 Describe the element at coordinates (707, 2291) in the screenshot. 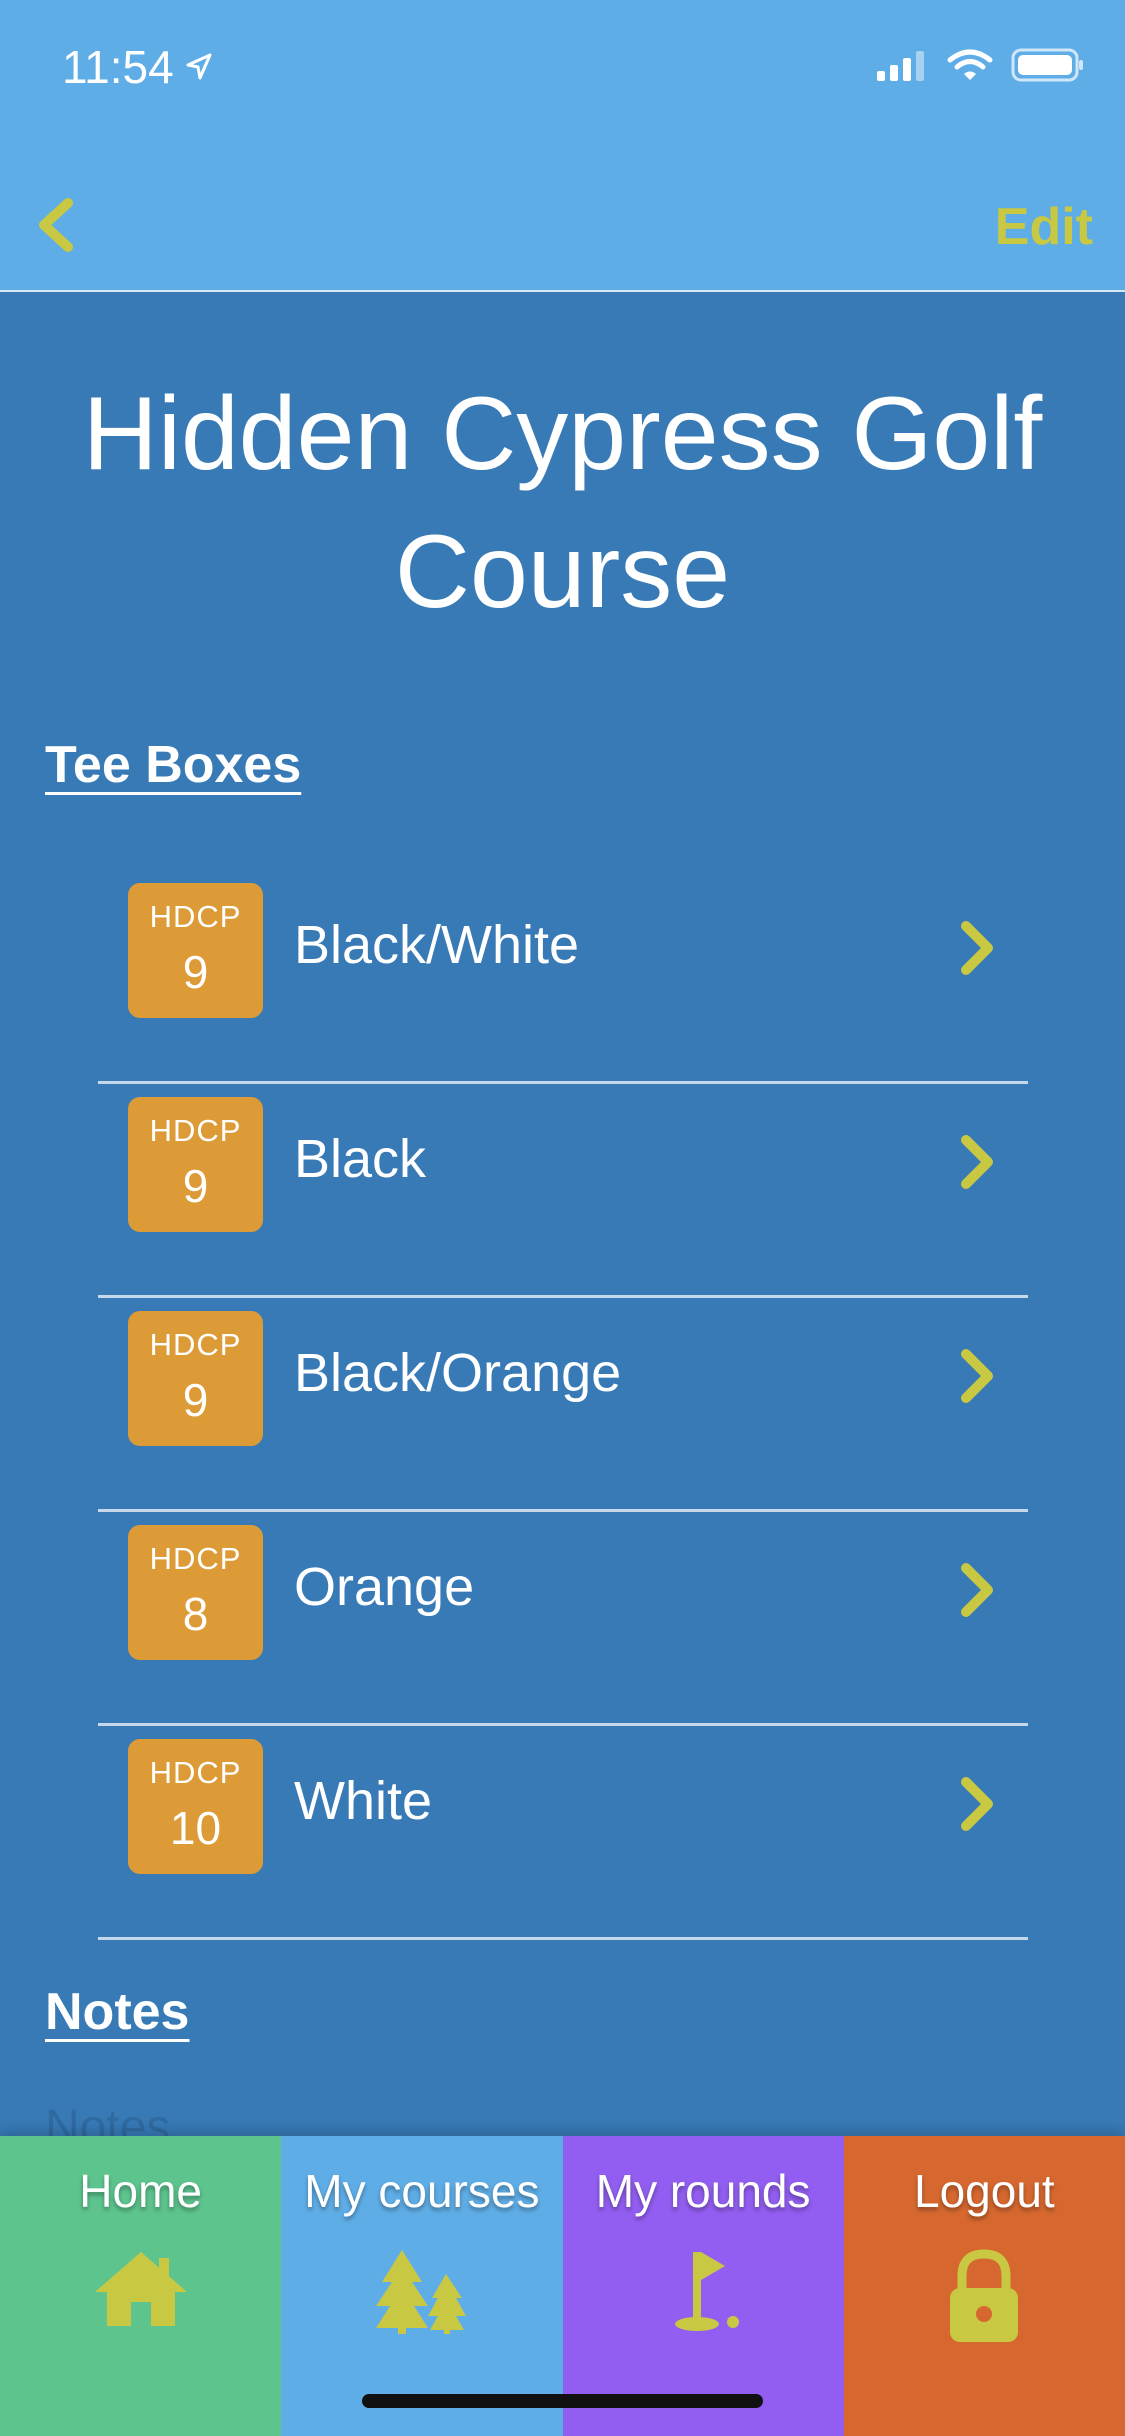

I see `golf-flag-icon` at that location.